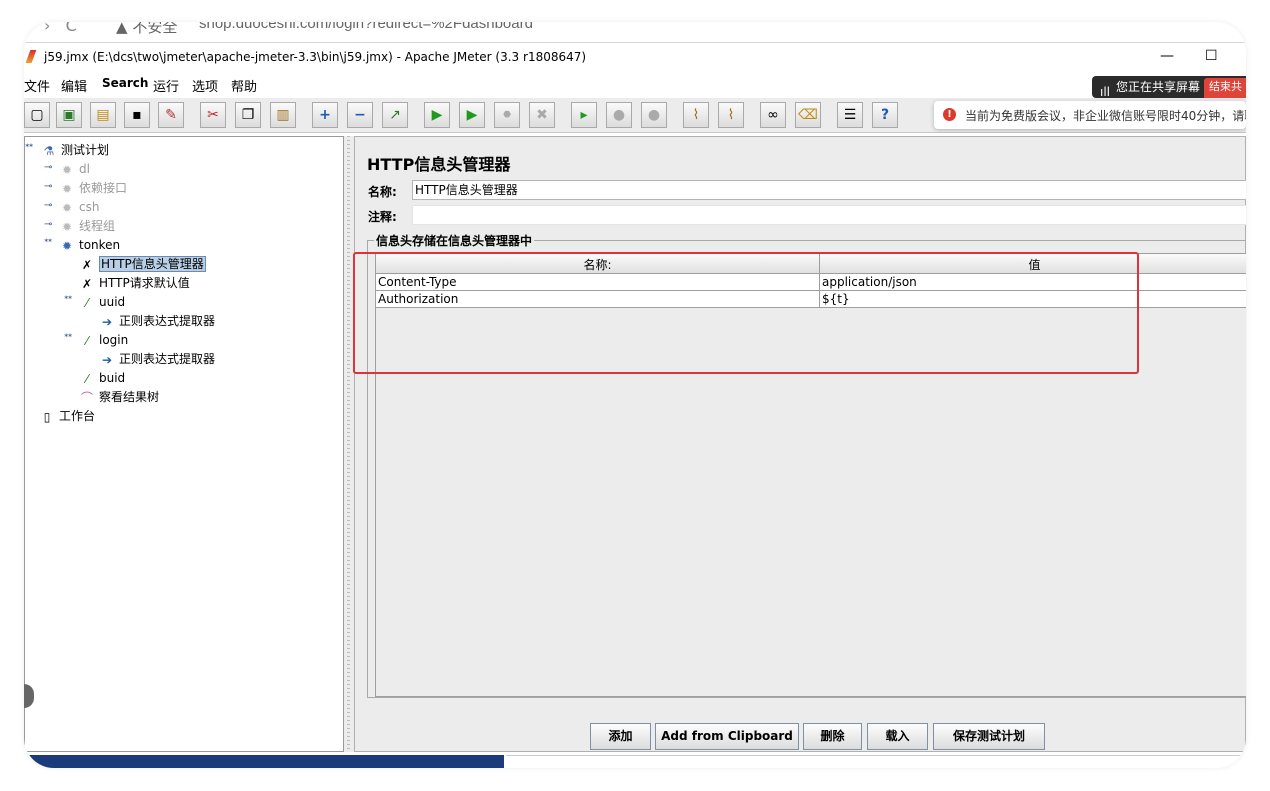 This screenshot has width=1270, height=791. I want to click on tree-node-http-header-manager: ✗ HTTP信息头管理器, so click(142, 264).